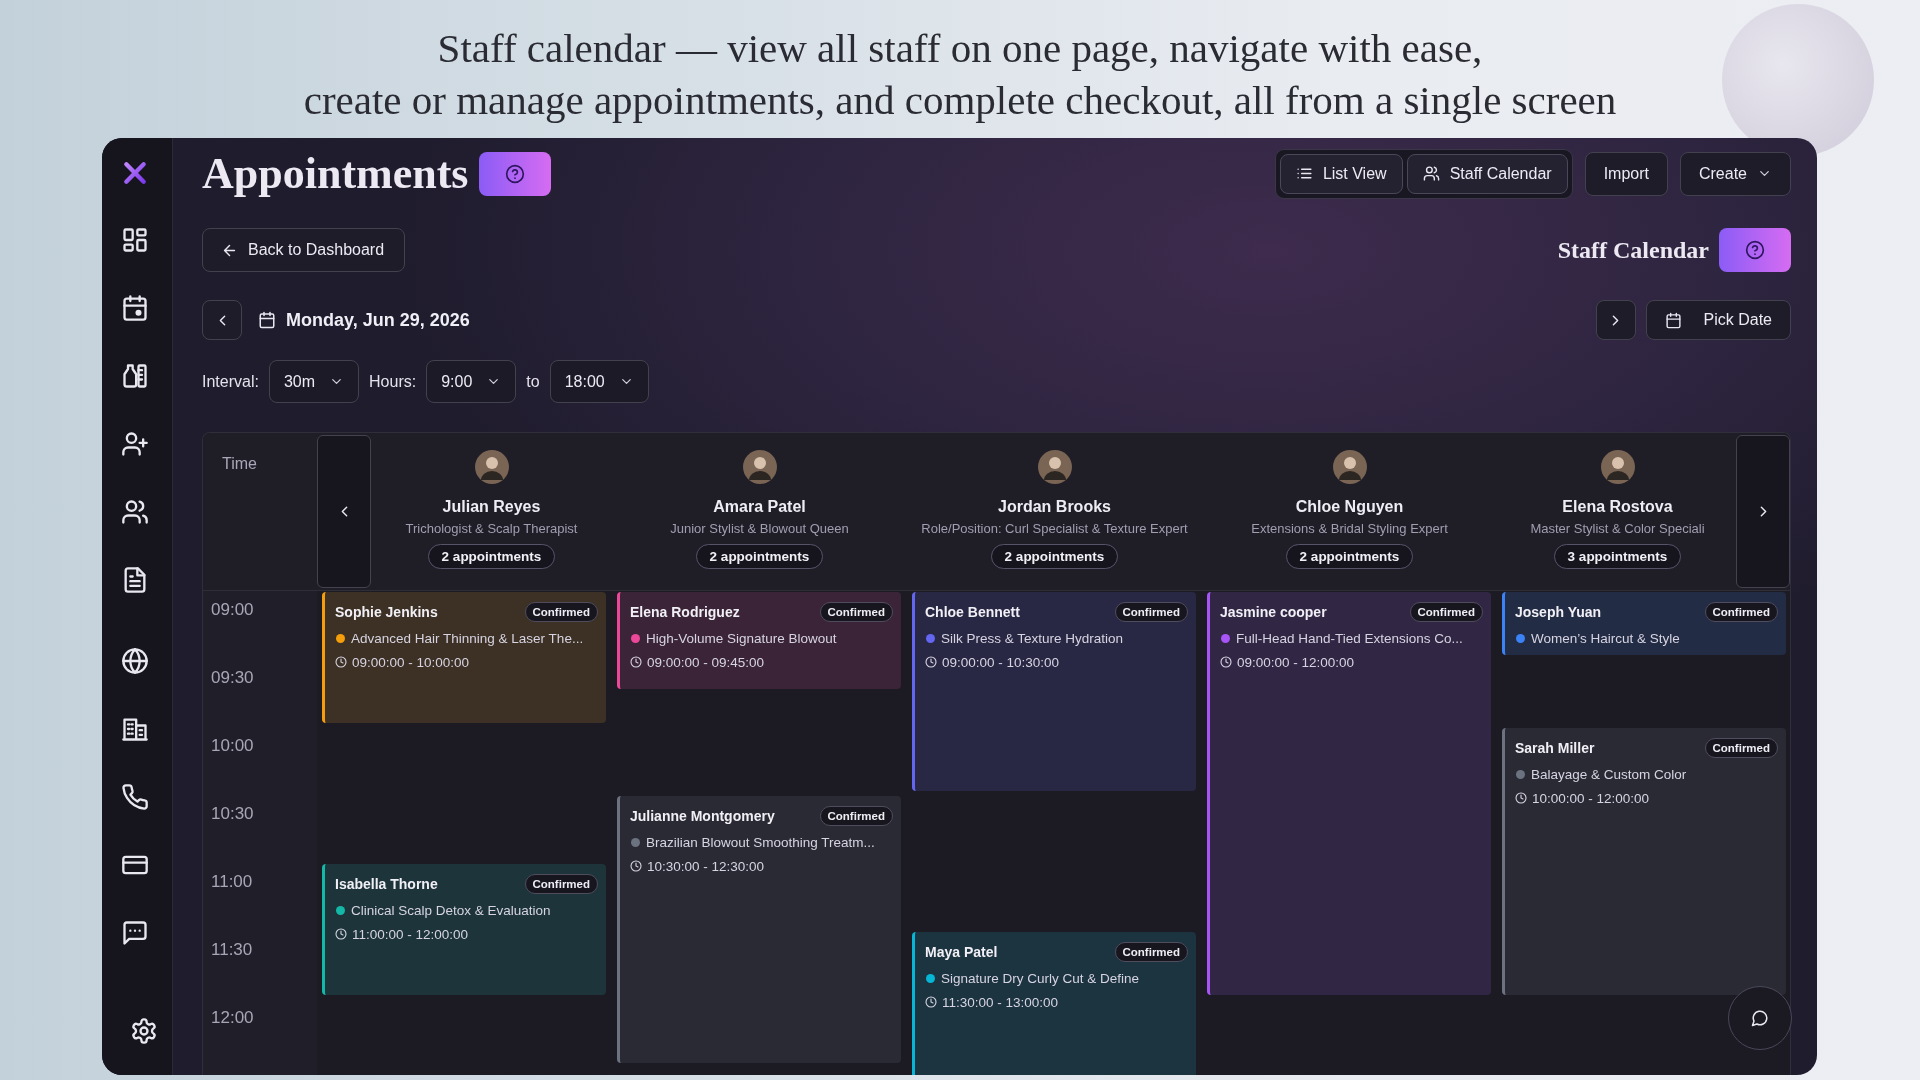 This screenshot has height=1080, width=1920. I want to click on time-label: 10:30, so click(232, 813).